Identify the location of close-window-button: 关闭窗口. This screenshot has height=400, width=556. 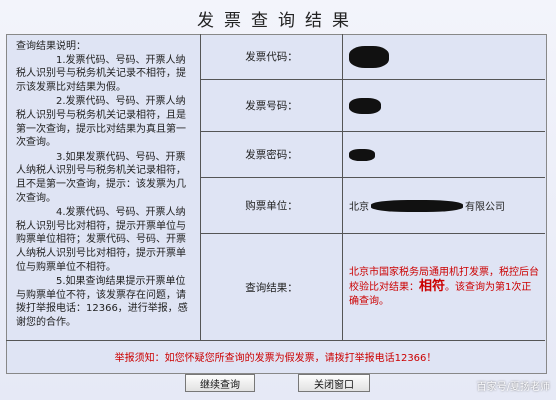
(334, 383).